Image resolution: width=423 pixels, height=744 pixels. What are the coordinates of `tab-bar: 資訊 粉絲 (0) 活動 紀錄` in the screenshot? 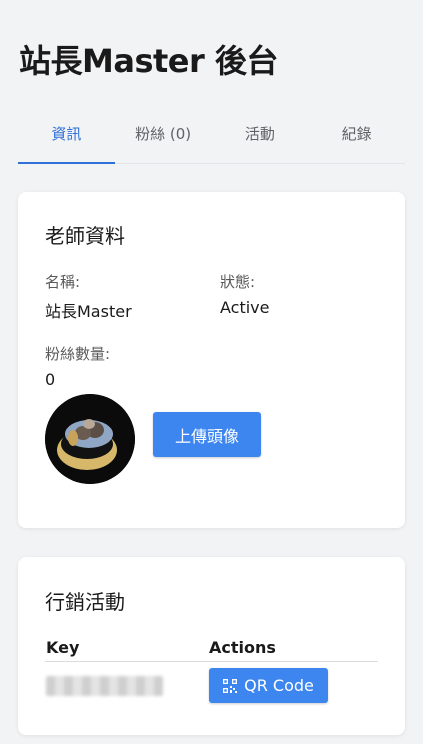 It's located at (211, 138).